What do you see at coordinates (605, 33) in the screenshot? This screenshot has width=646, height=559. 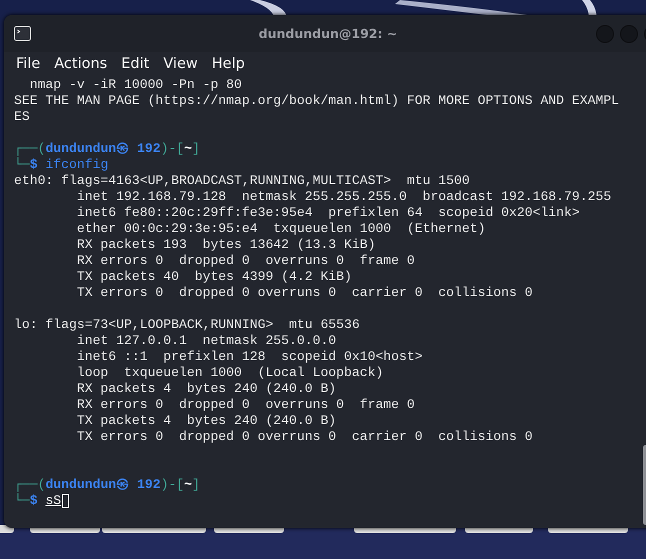 I see `minimize-button` at bounding box center [605, 33].